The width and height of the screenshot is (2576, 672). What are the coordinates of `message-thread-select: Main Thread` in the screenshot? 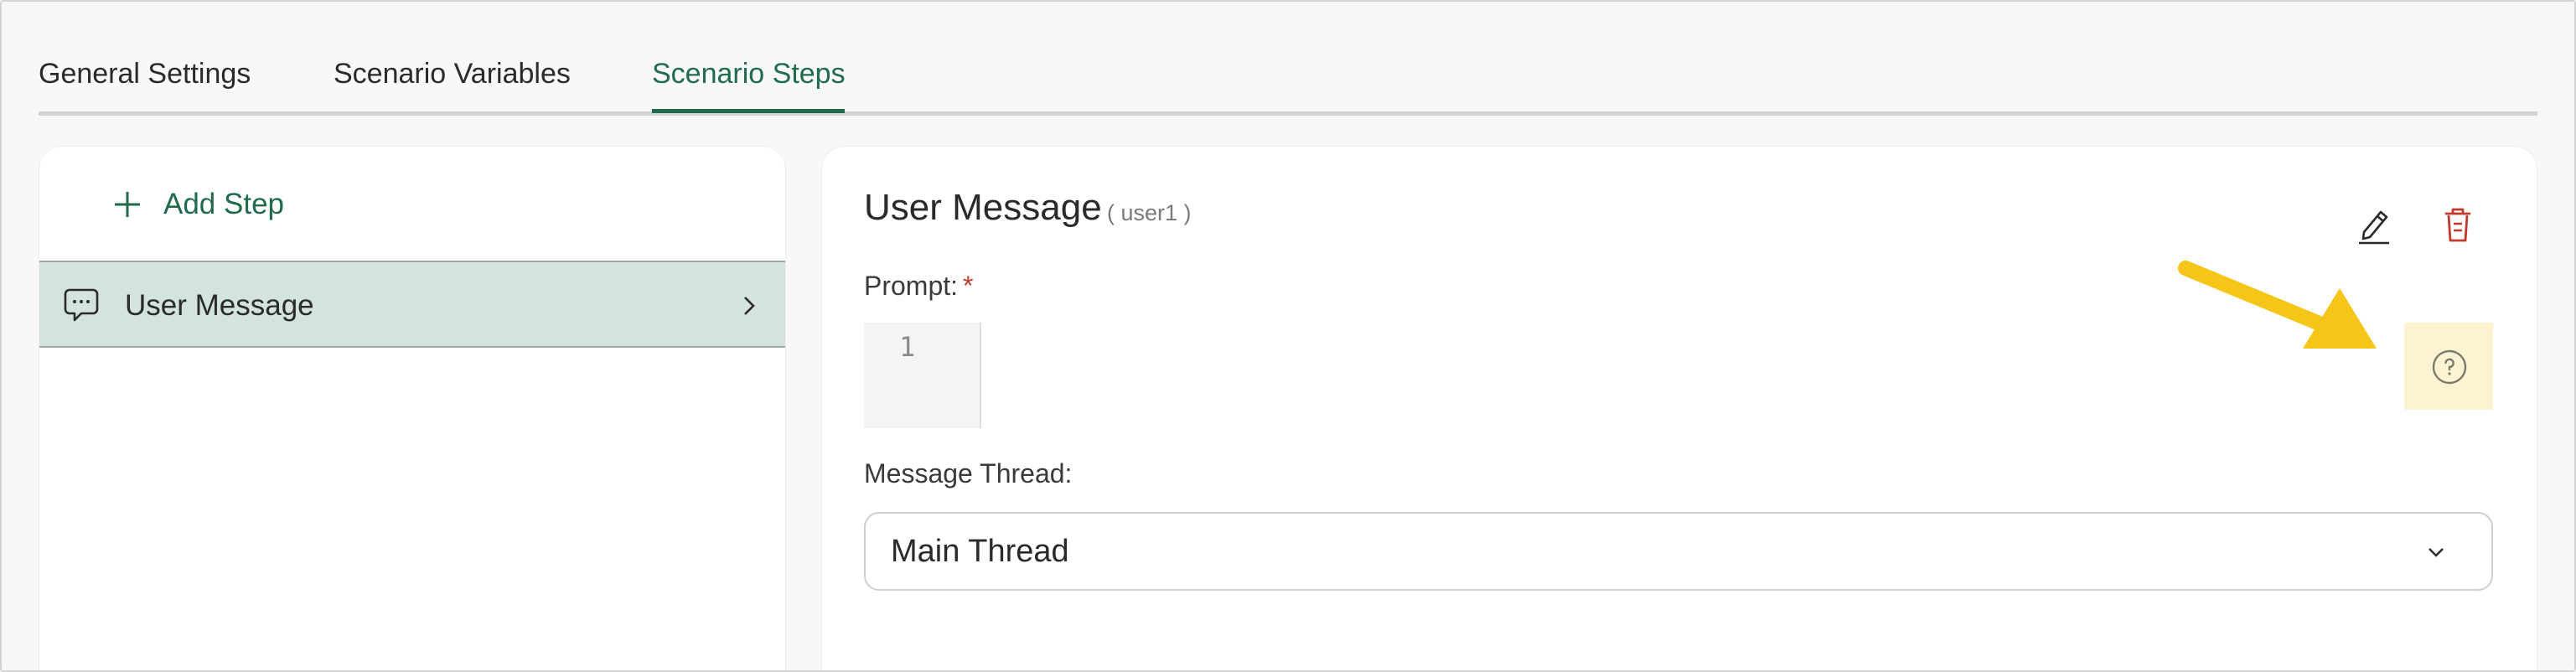 It's located at (1678, 551).